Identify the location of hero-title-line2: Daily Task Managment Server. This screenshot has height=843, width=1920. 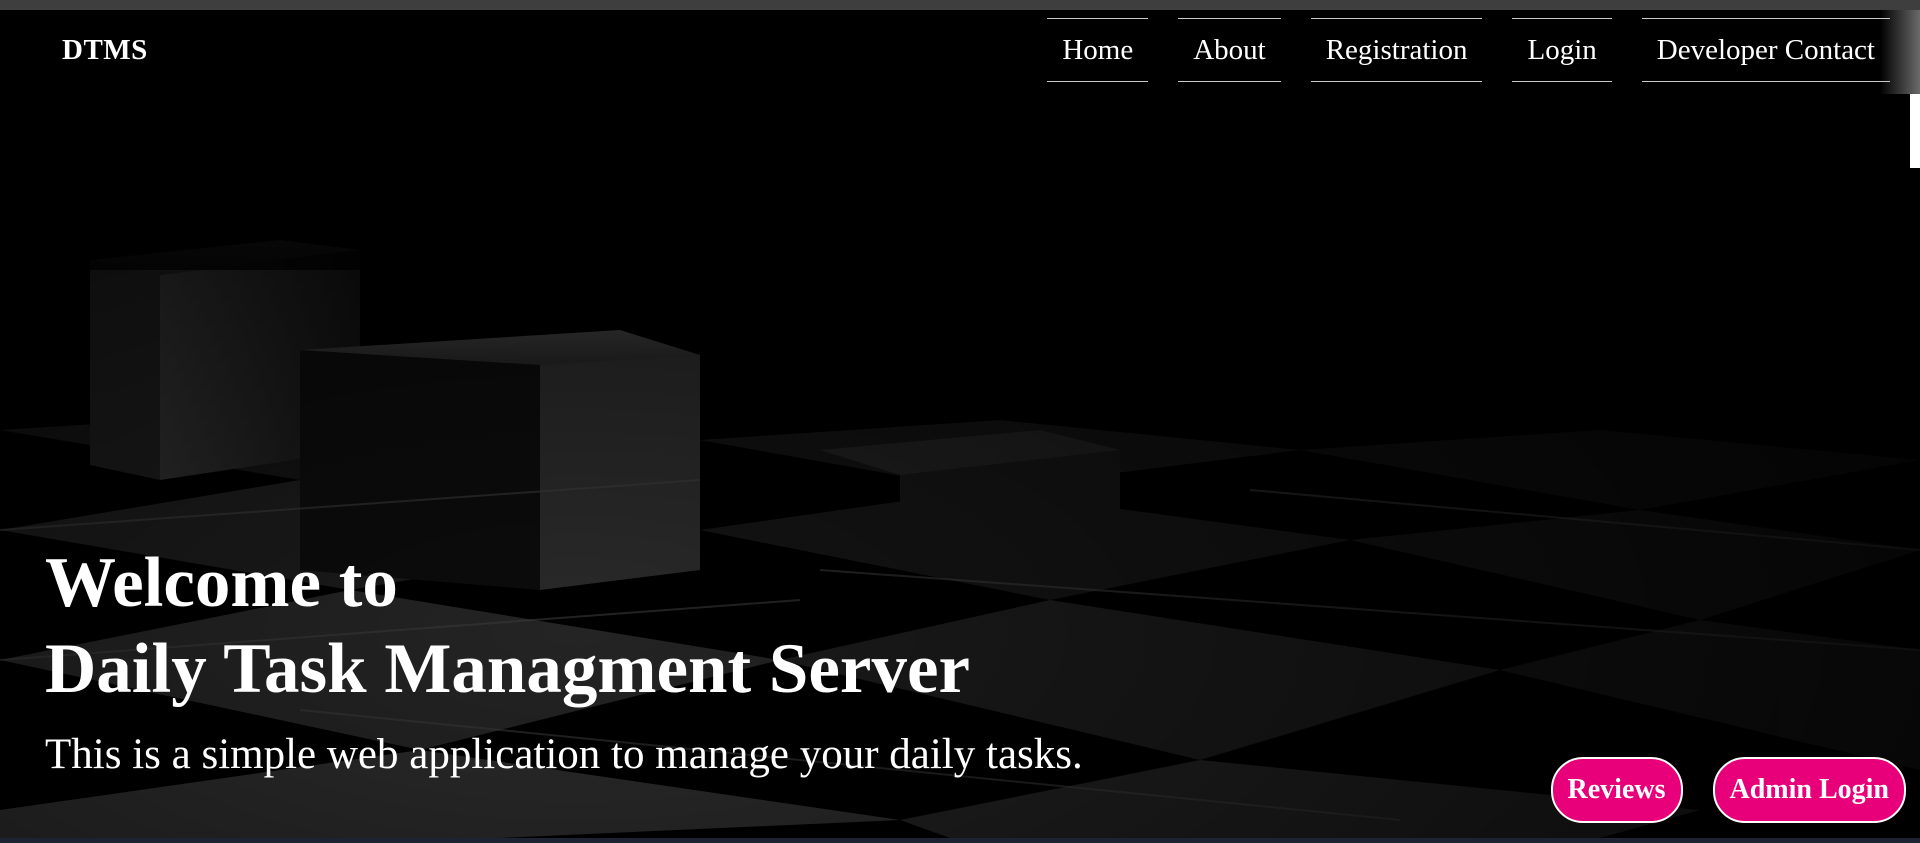
(507, 669).